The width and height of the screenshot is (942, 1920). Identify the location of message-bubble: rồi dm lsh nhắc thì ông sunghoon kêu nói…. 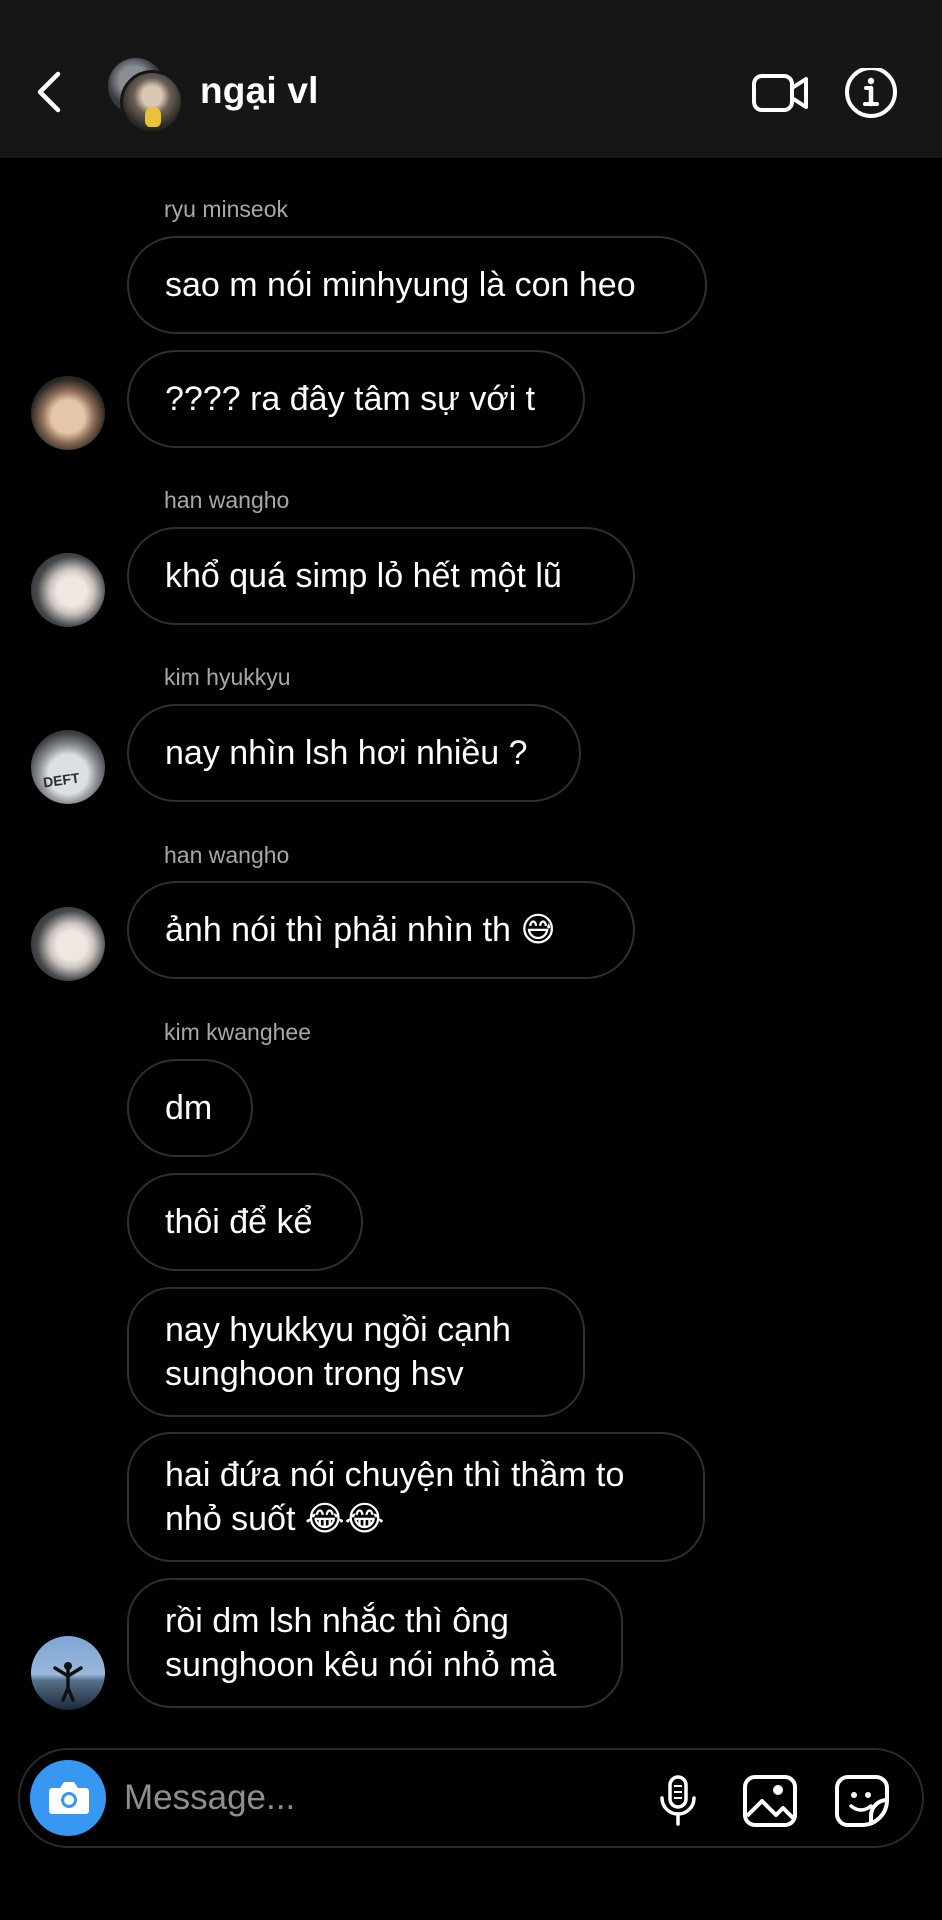
(375, 1643).